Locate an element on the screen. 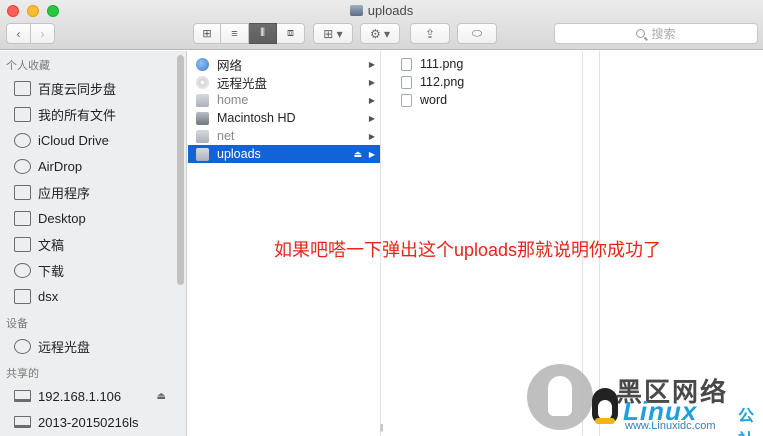  sidebar-item-label: 我的所有文件 is located at coordinates (77, 115).